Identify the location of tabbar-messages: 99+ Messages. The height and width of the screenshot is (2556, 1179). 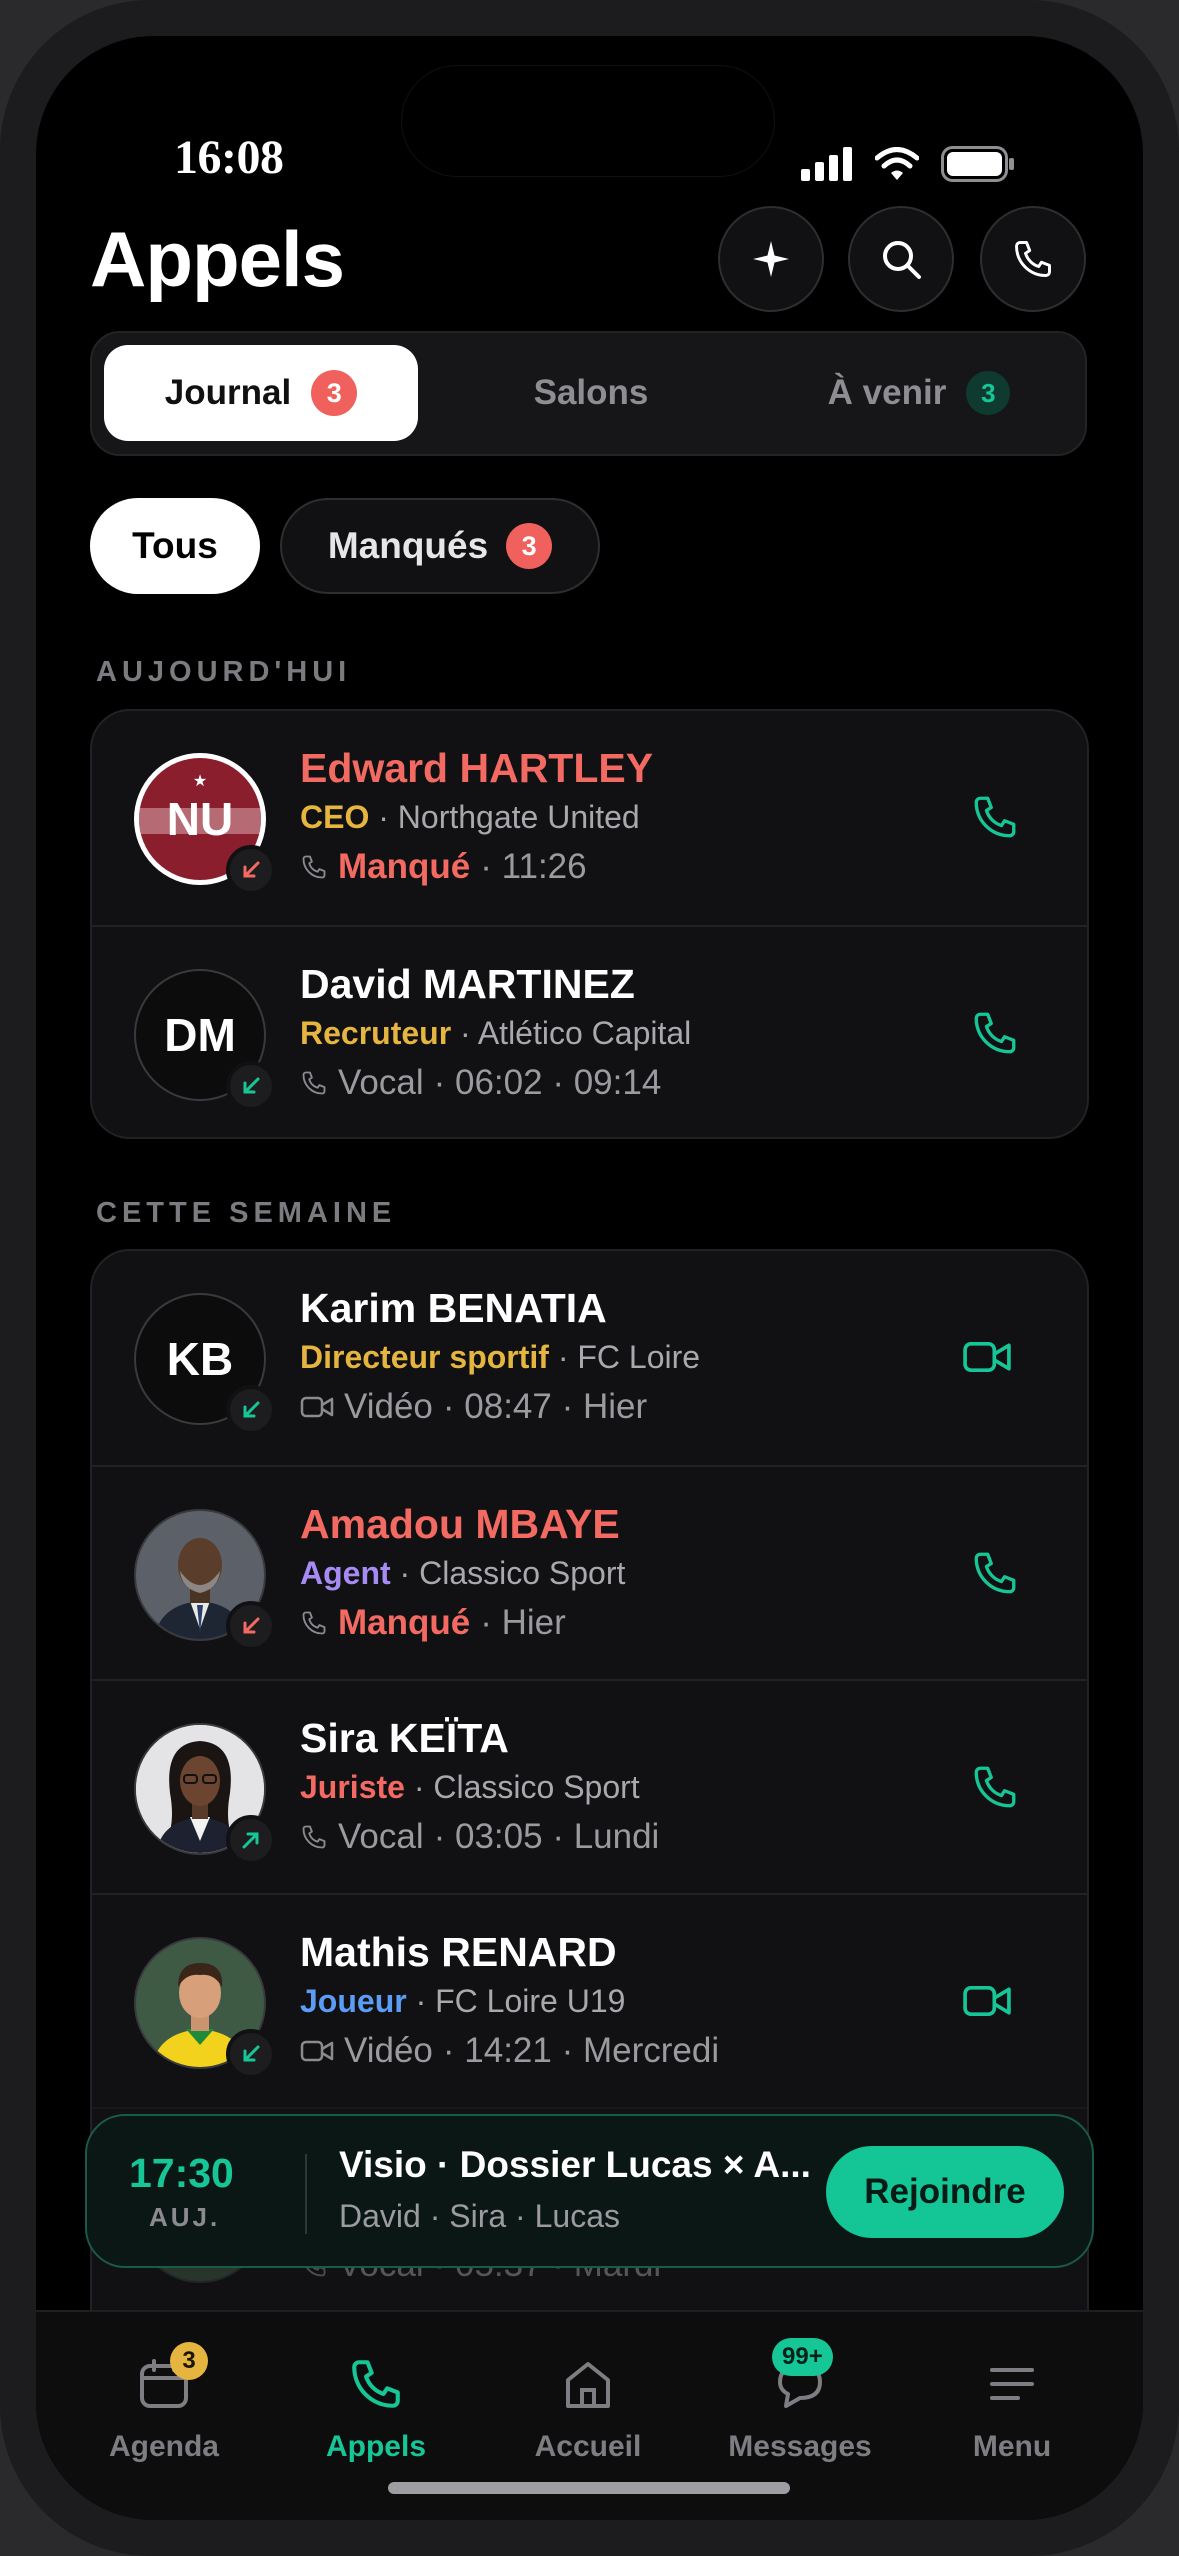
(800, 2401).